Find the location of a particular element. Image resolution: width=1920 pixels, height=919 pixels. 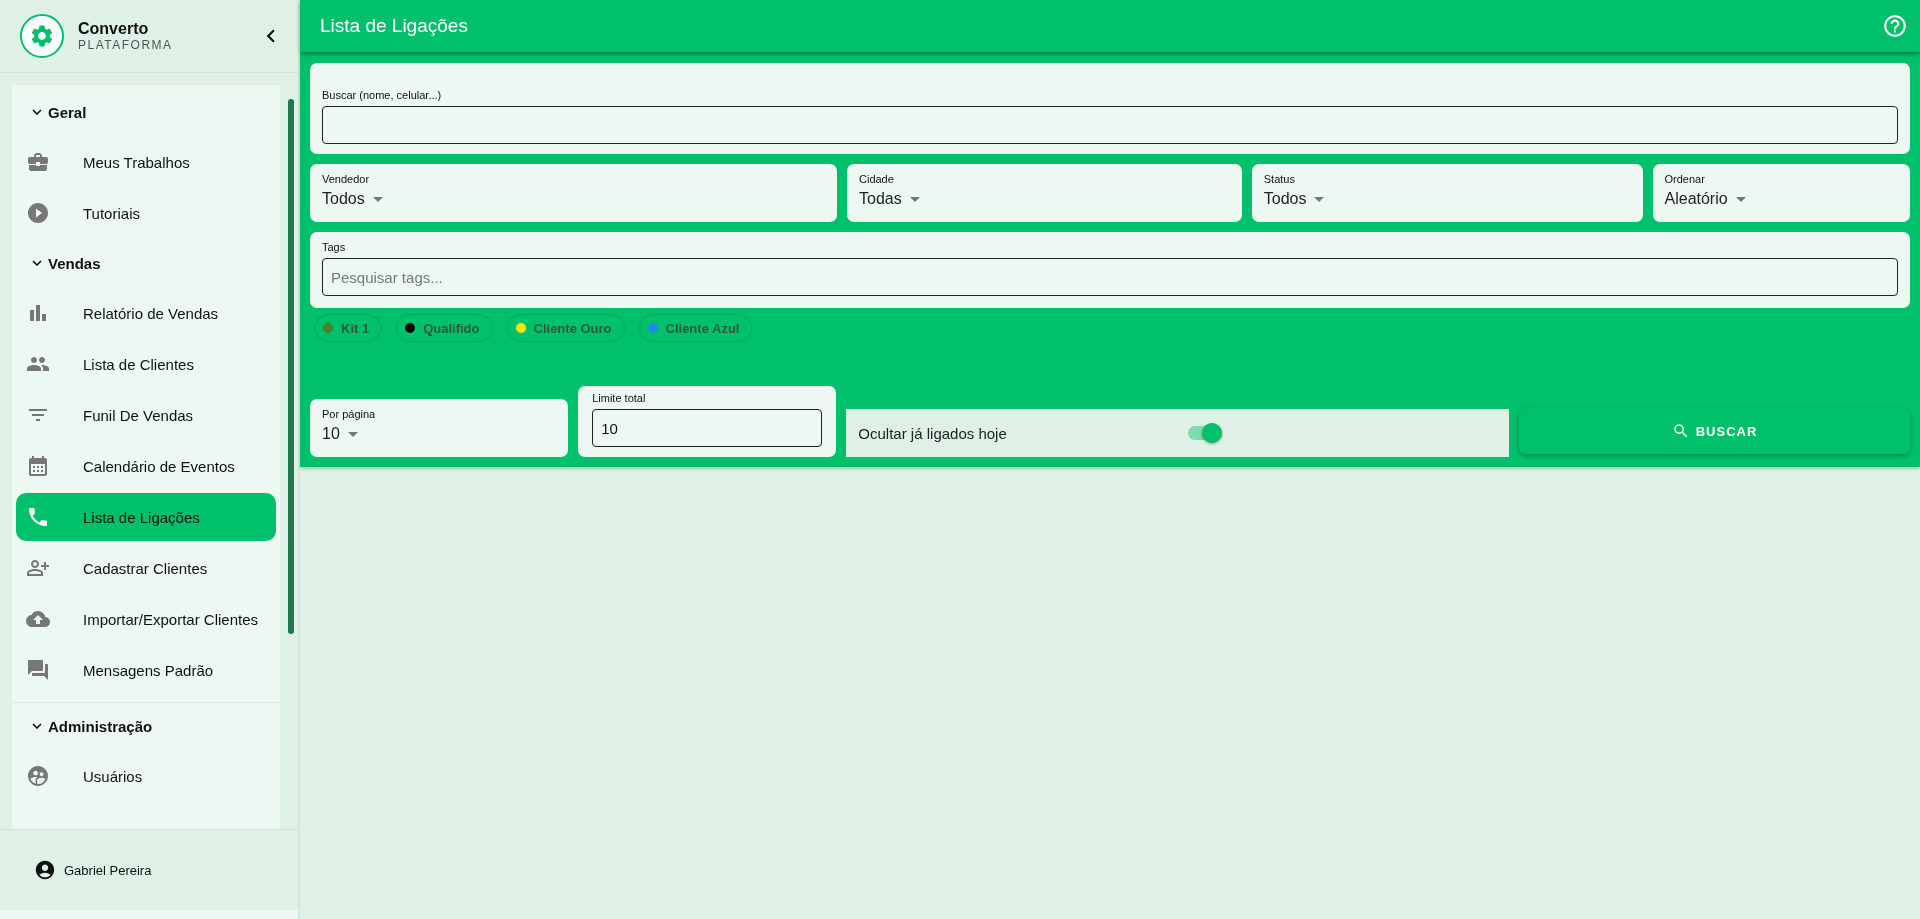

section-title: Administração is located at coordinates (100, 726).